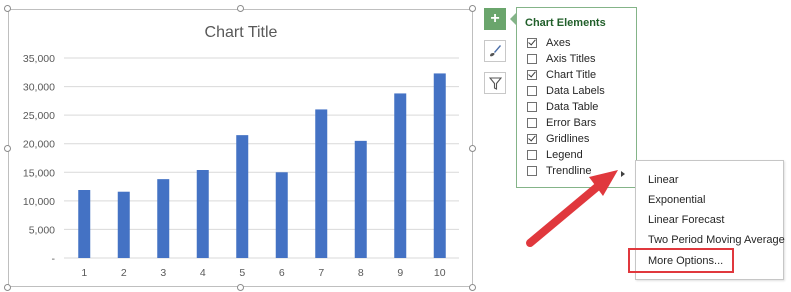 The width and height of the screenshot is (791, 292). I want to click on annotation-arrow-icon, so click(572, 208).